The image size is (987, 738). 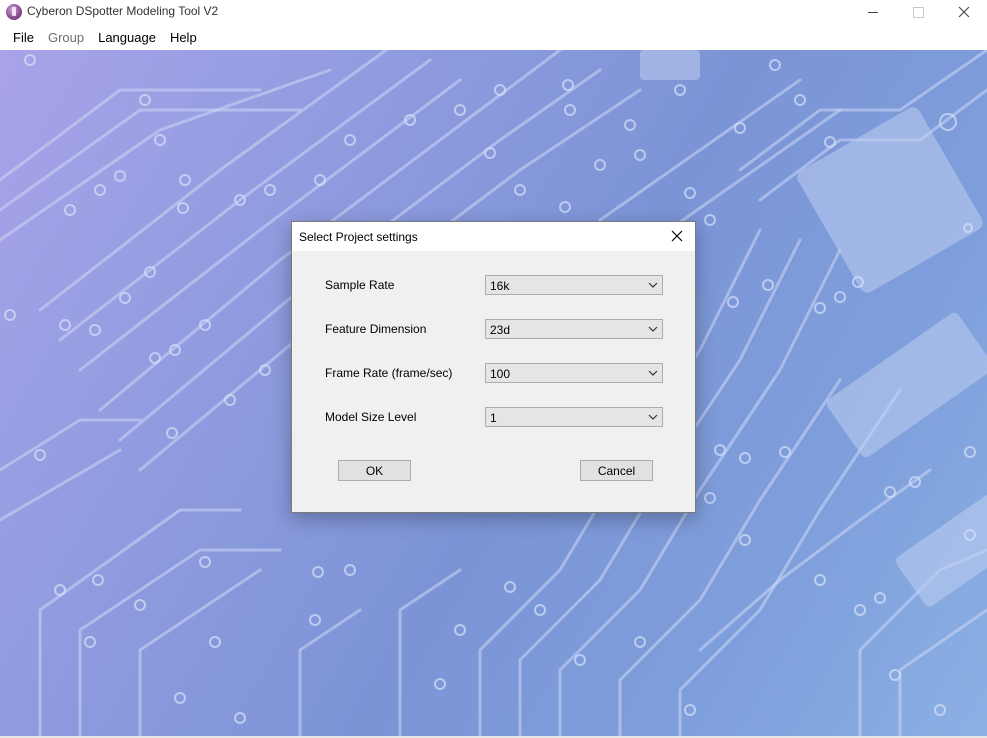 What do you see at coordinates (500, 286) in the screenshot?
I see `sample-rate-value: 16k` at bounding box center [500, 286].